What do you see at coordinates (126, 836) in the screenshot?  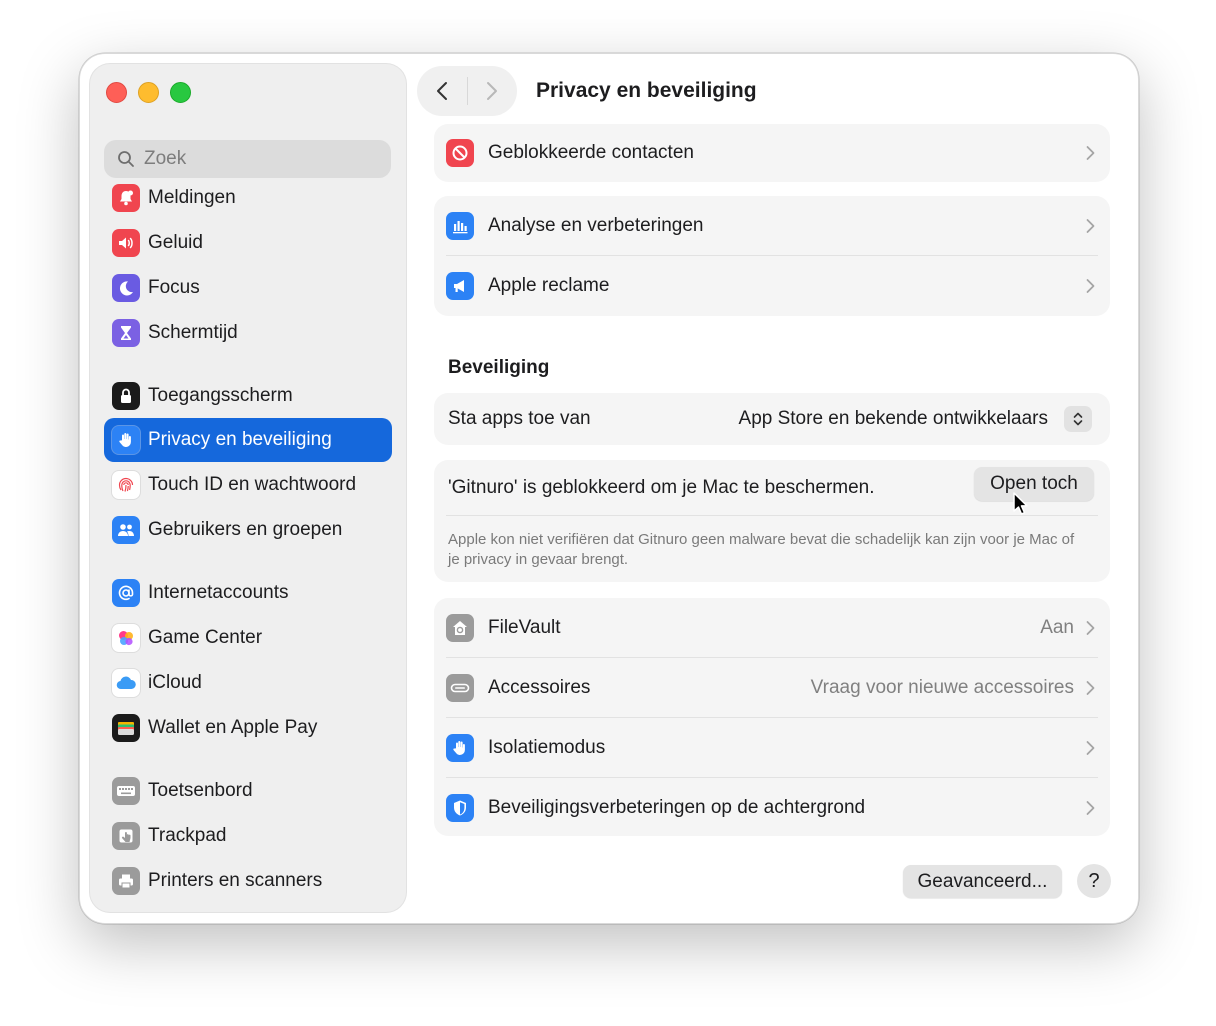 I see `trackpad-icon` at bounding box center [126, 836].